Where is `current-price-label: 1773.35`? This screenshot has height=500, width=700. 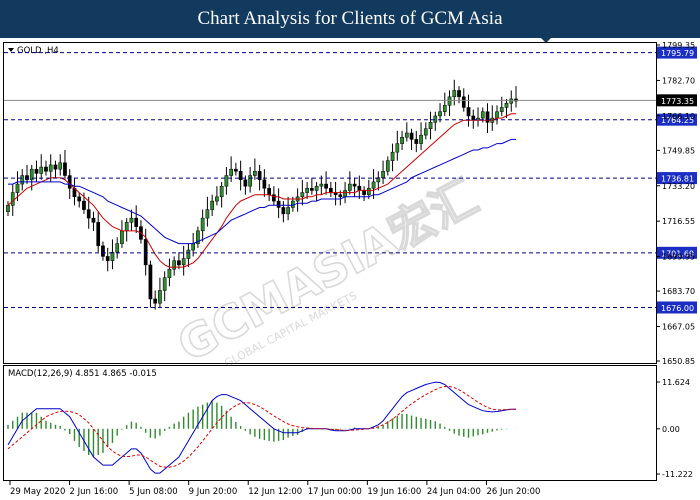 current-price-label: 1773.35 is located at coordinates (677, 101).